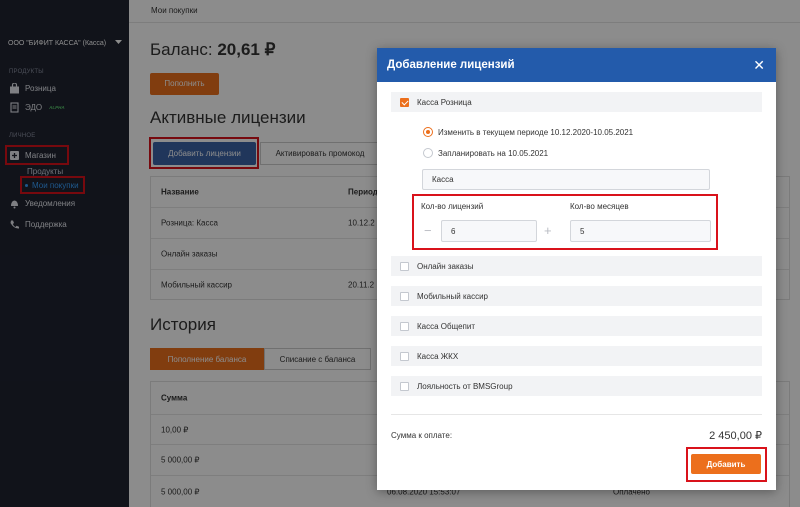  Describe the element at coordinates (493, 153) in the screenshot. I see `radio-label: Запланировать на 10.05.2021` at that location.